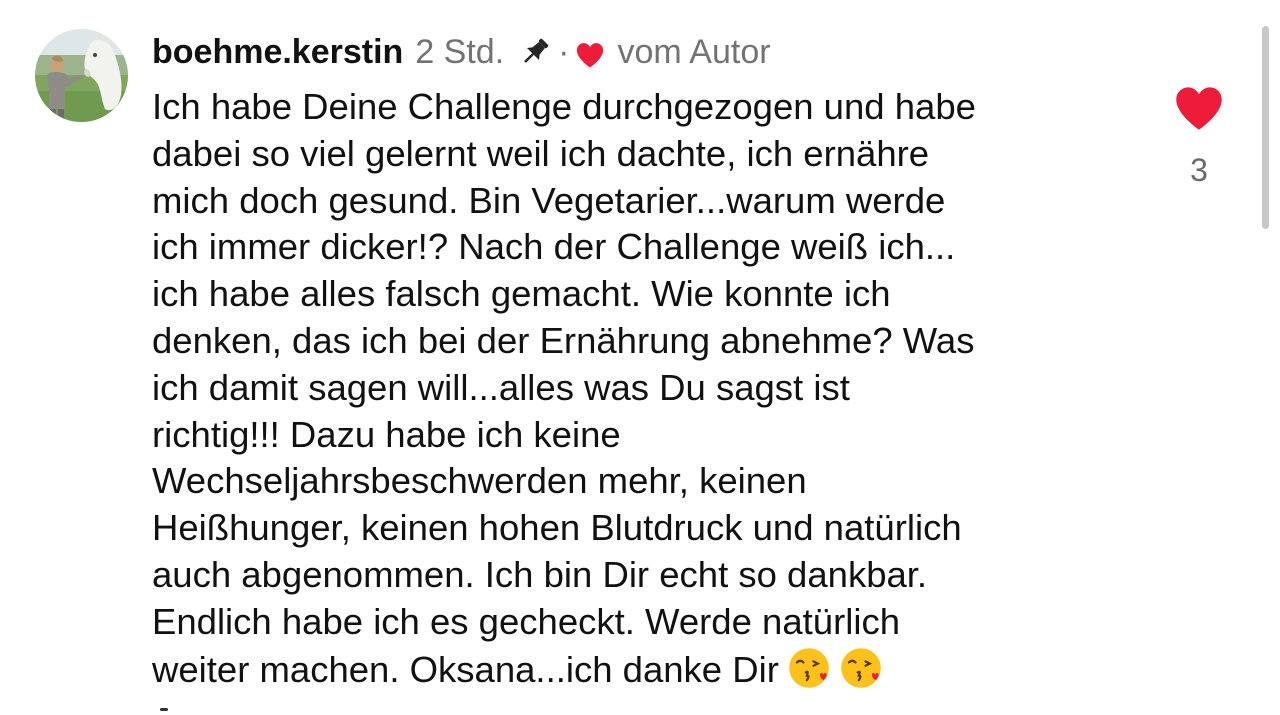  I want to click on comment-line: Wechseljahrsbeschwerden mehr, keinen, so click(479, 481).